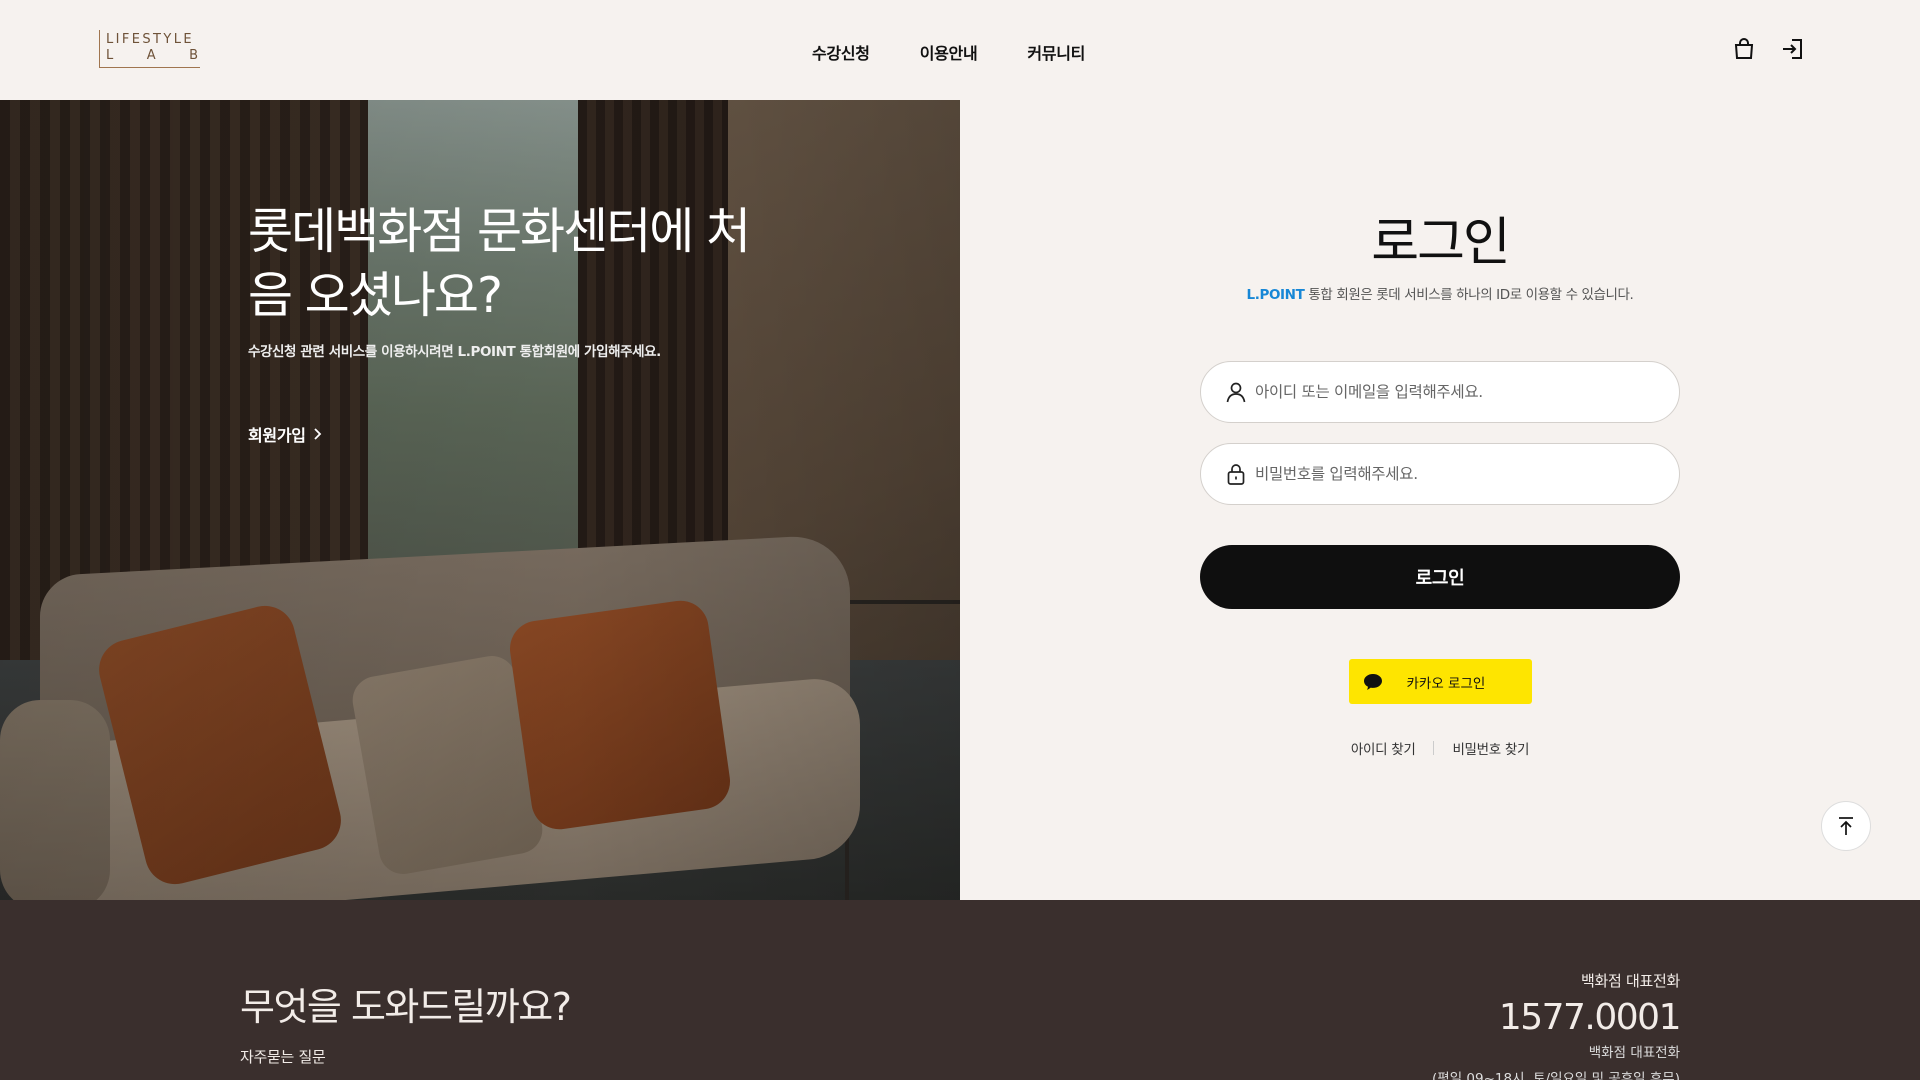 Image resolution: width=1920 pixels, height=1080 pixels. I want to click on find-id-link: 아이디 찾기, so click(1383, 748).